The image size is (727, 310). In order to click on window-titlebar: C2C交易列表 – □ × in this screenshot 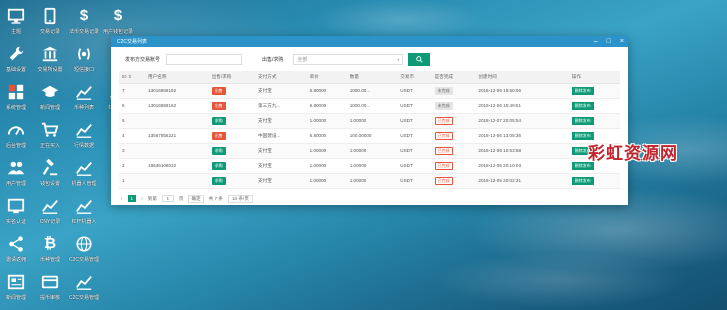, I will do `click(369, 41)`.